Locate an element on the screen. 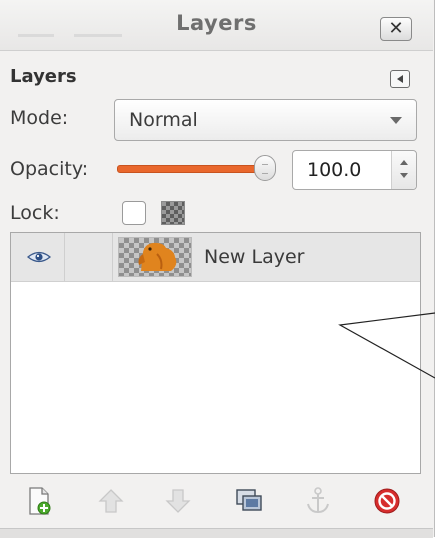  opacity-slider-track is located at coordinates (192, 169).